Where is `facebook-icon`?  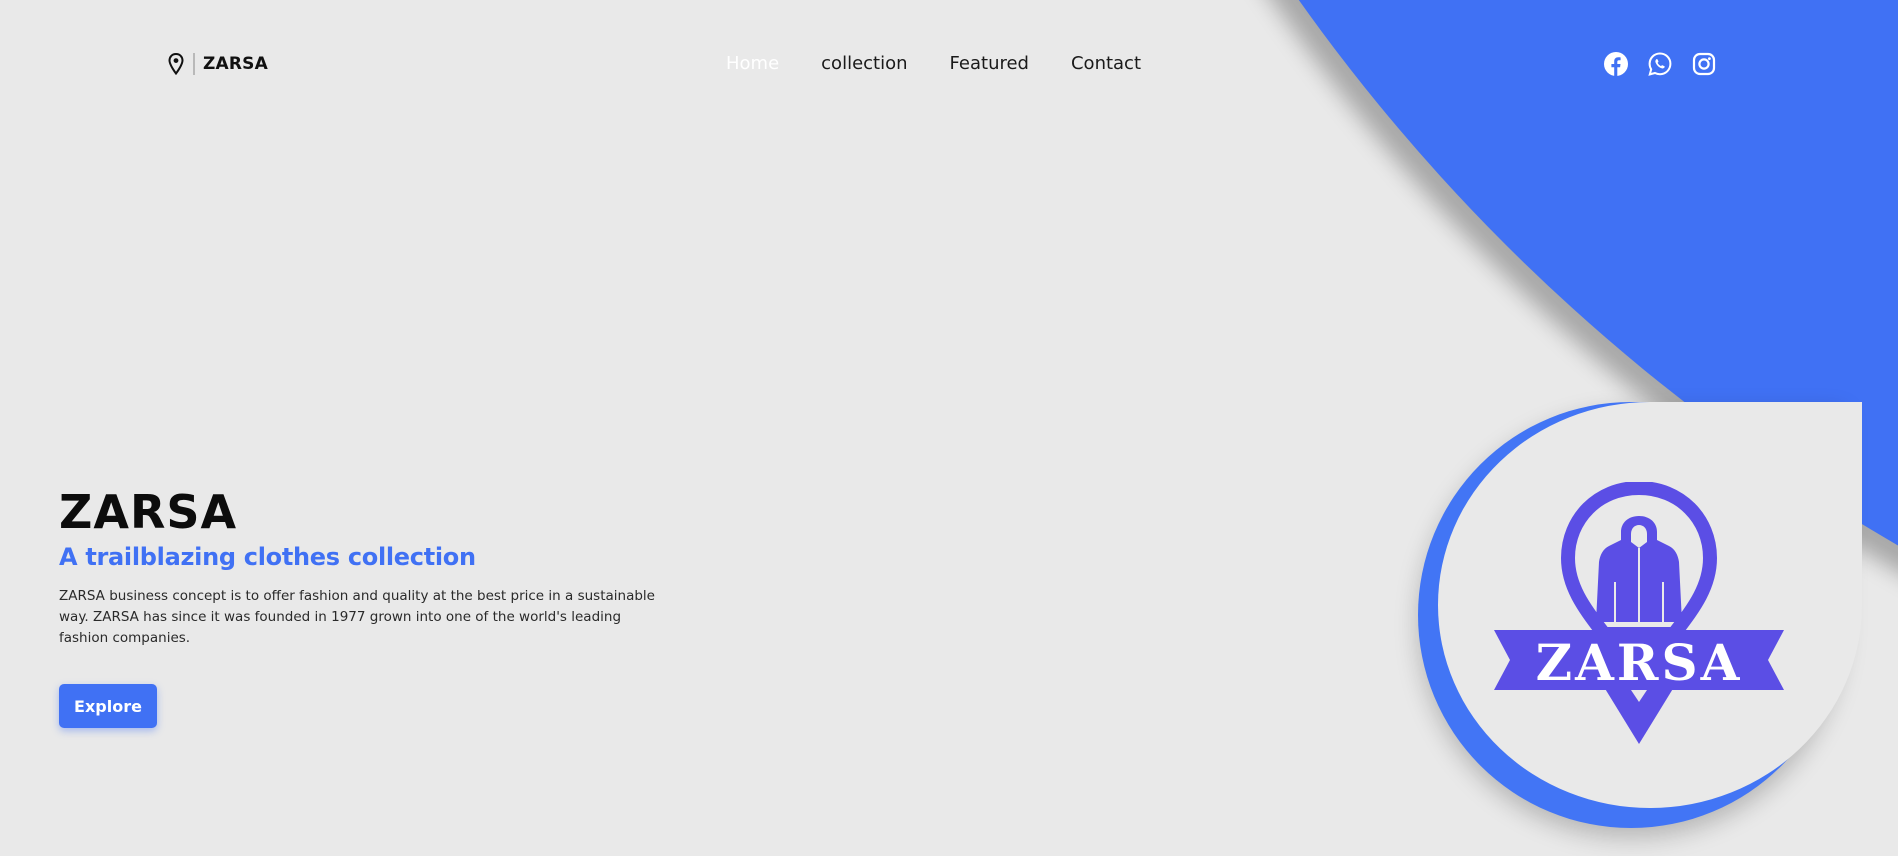 facebook-icon is located at coordinates (1616, 64).